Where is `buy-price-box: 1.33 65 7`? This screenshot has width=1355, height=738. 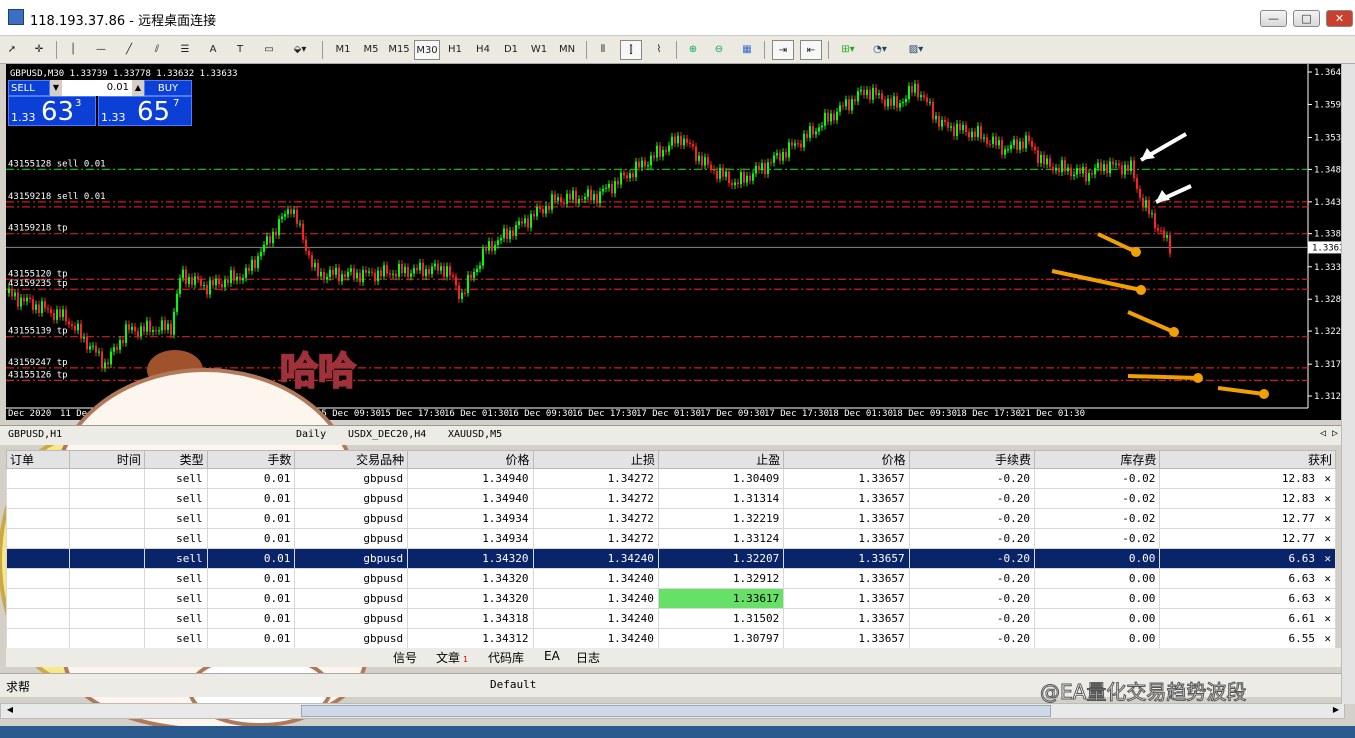
buy-price-box: 1.33 65 7 is located at coordinates (145, 111).